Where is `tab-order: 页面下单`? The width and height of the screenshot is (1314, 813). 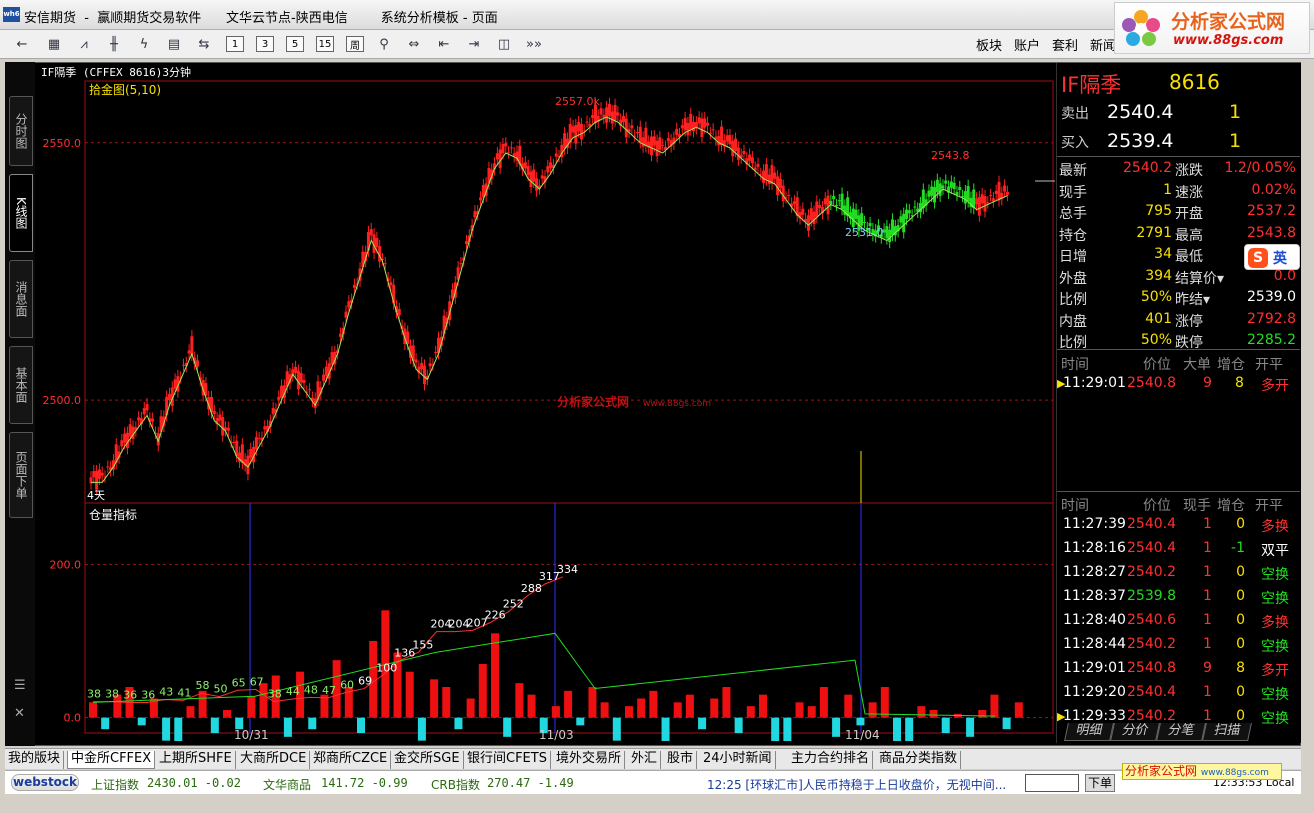
tab-order: 页面下单 is located at coordinates (21, 475).